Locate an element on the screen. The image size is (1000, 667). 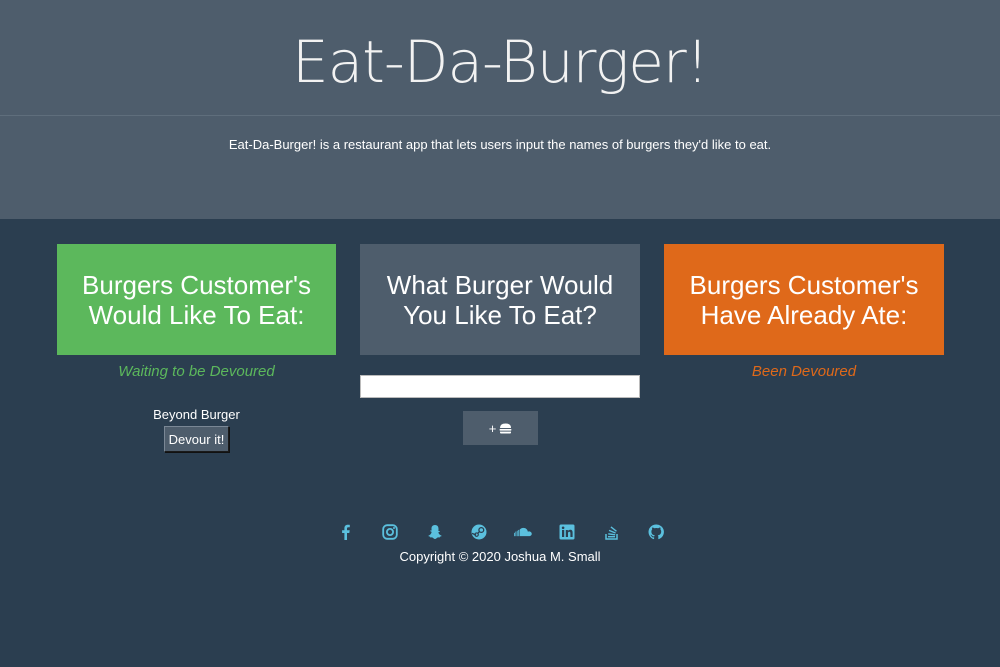
devoured-subheading: Been Devoured is located at coordinates (804, 371).